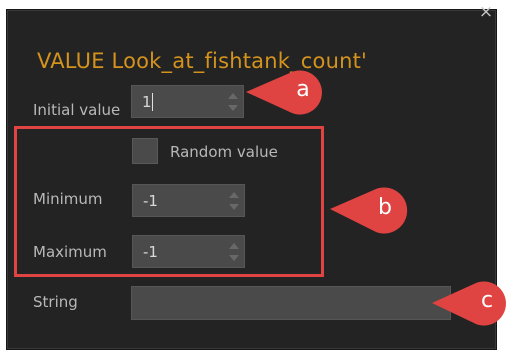  I want to click on stepper-down-icon, so click(233, 108).